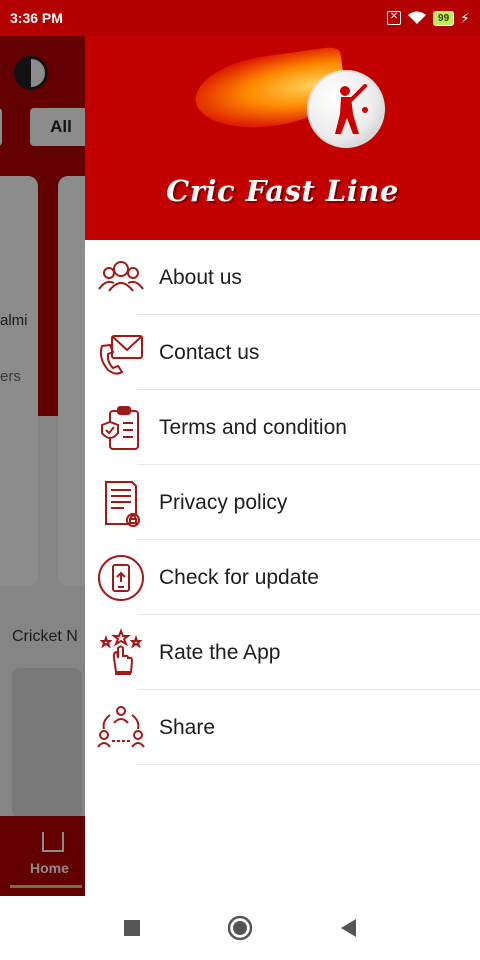 This screenshot has width=480, height=960. I want to click on back-triangle-icon, so click(348, 928).